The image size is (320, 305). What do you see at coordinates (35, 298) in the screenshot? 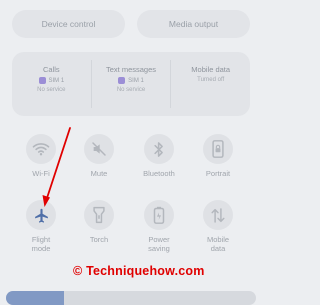
I see `brightness-fill` at bounding box center [35, 298].